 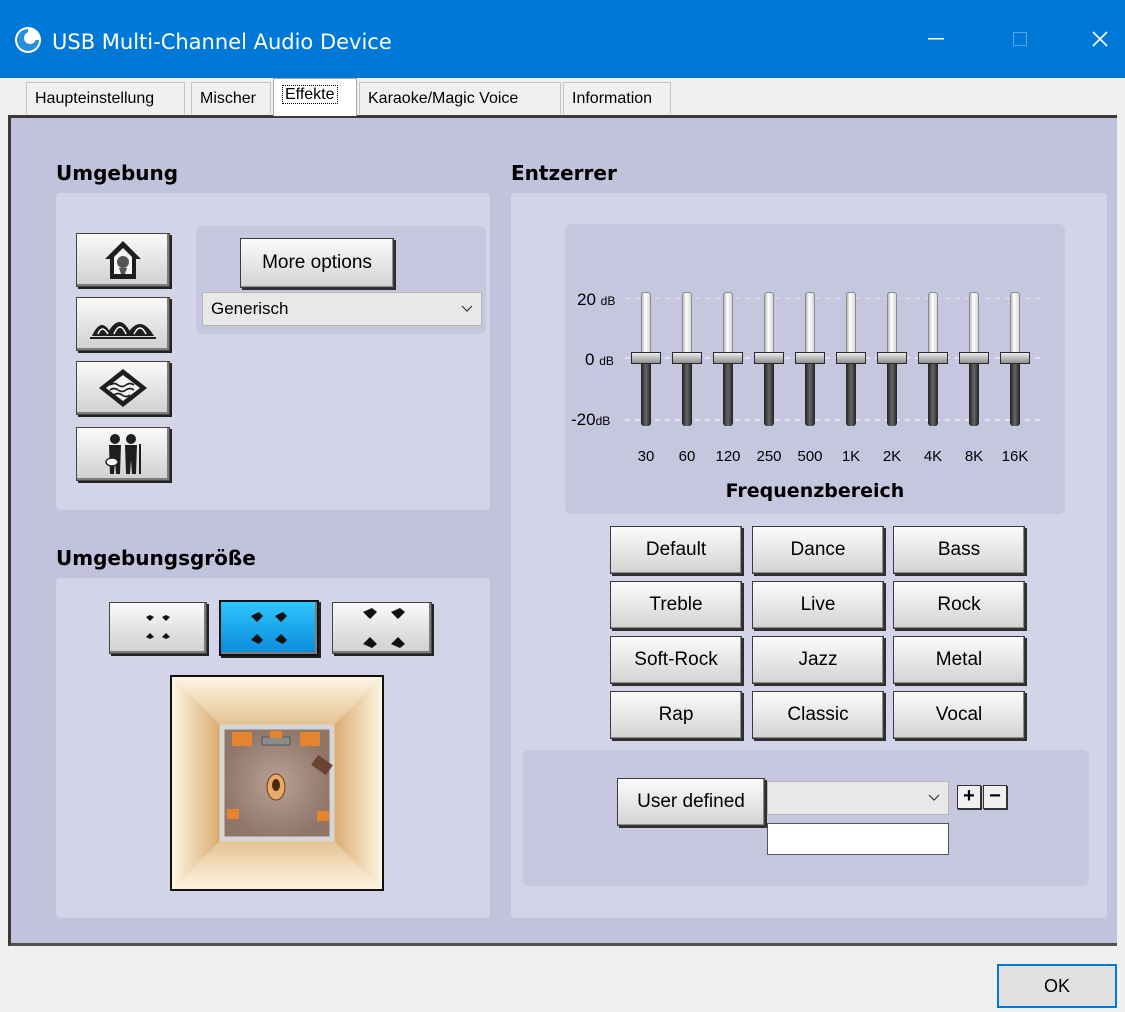 I want to click on frequency-range-label: Frequenzbereich, so click(x=815, y=491).